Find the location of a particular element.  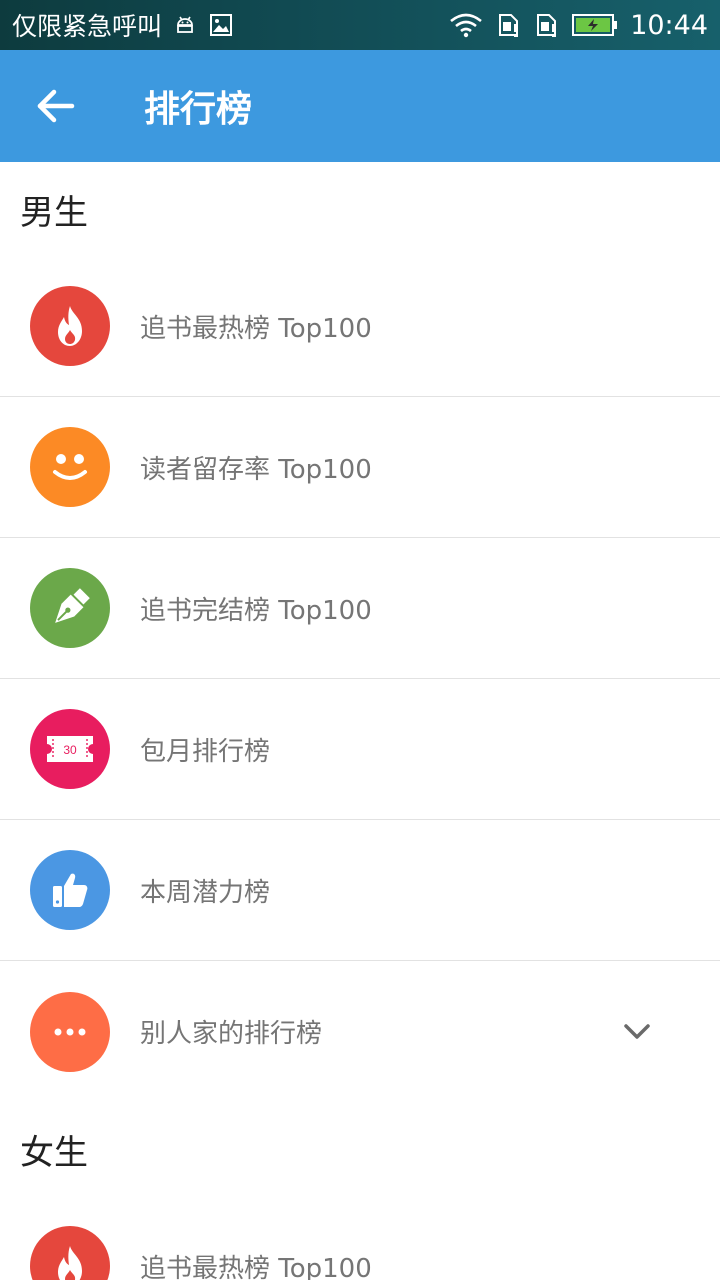

list-item-finished-top100: 追书完结榜 Top100 is located at coordinates (360, 608).